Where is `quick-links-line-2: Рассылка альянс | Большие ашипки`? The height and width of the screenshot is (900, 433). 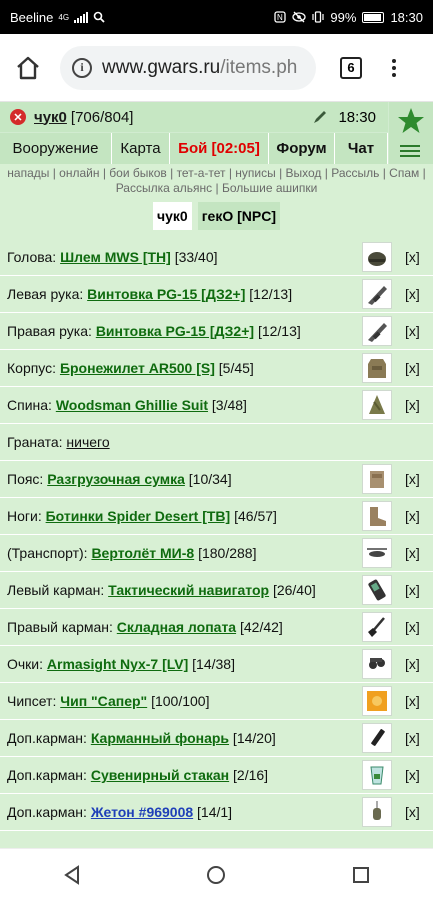
quick-links-line-2: Рассылка альянс | Большие ашипки is located at coordinates (216, 188).